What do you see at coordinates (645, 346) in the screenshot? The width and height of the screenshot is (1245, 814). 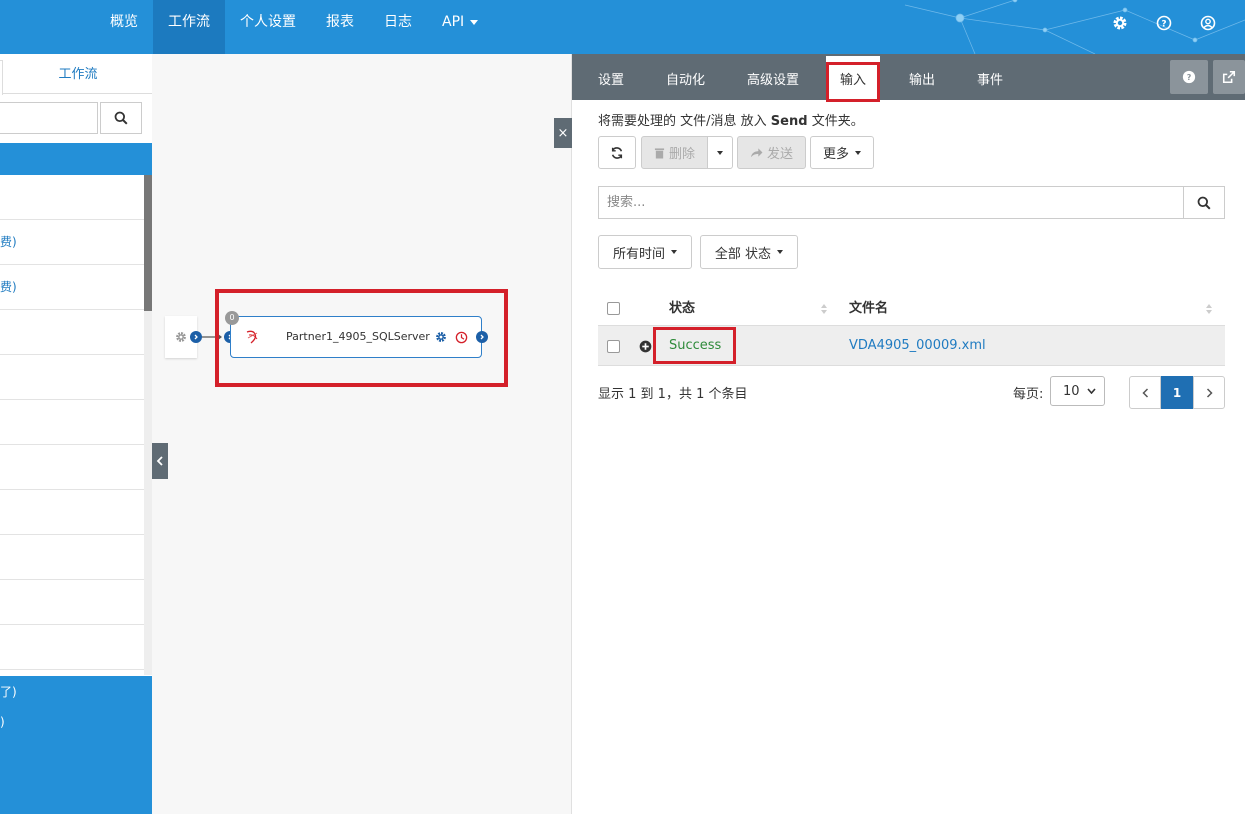 I see `expand-plus-icon` at bounding box center [645, 346].